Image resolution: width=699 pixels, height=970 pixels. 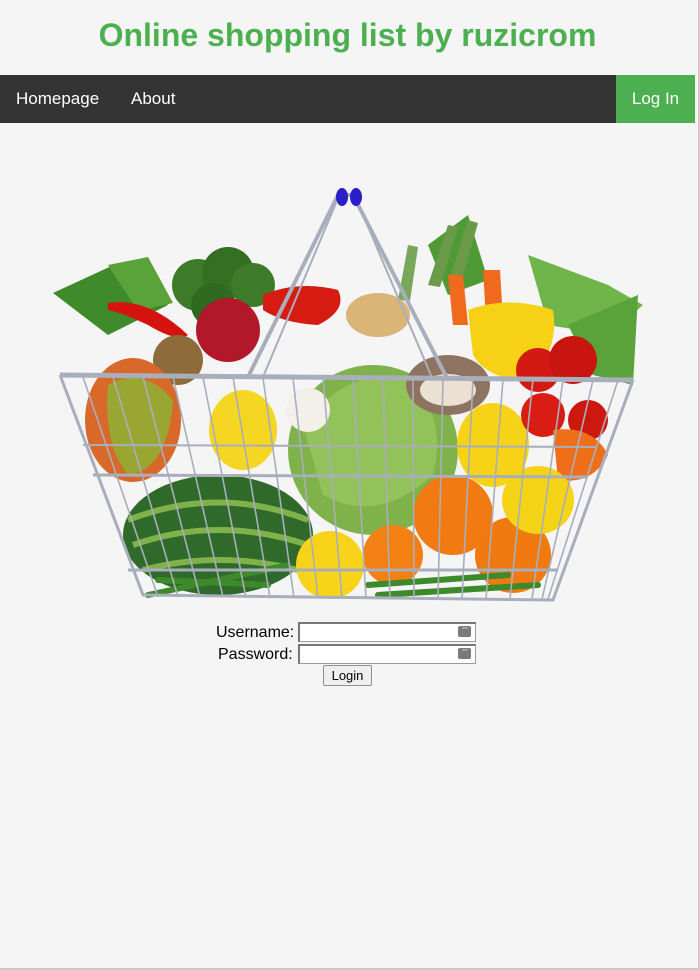 I want to click on site-title: Online shopping list by ruzicrom, so click(x=347, y=35).